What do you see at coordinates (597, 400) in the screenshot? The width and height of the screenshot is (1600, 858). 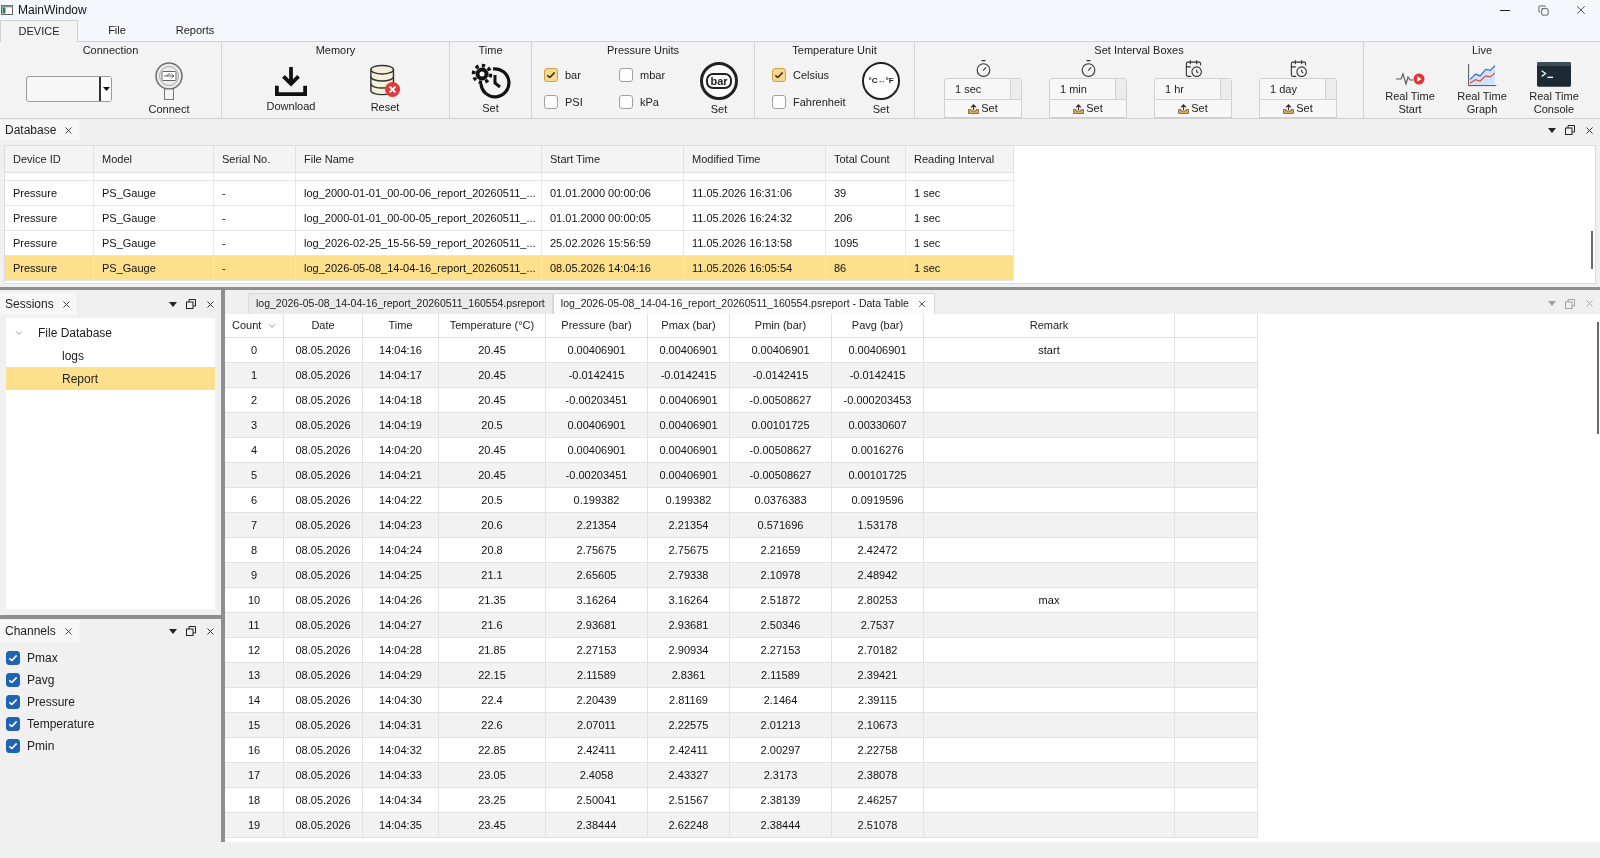 I see `table-cell: -0.00203451` at bounding box center [597, 400].